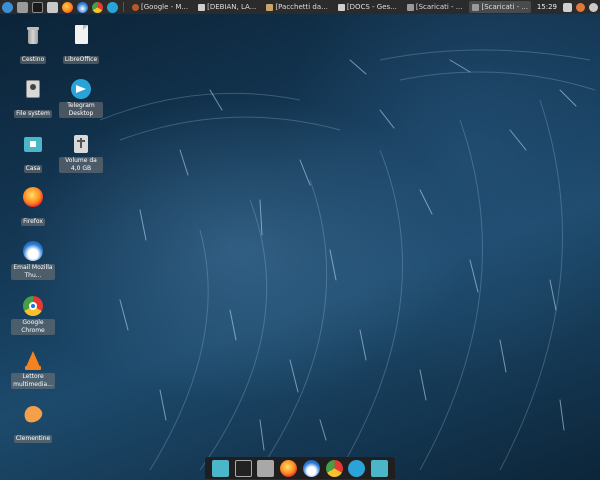 Image resolution: width=600 pixels, height=480 pixels. Describe the element at coordinates (33, 89) in the screenshot. I see `hard-drive-icon` at that location.